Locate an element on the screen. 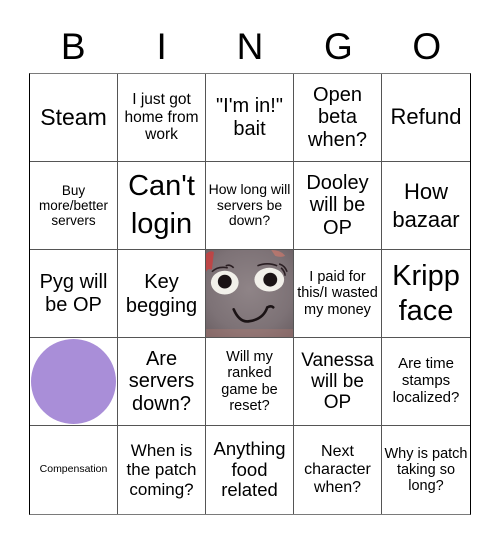  cell-text: Refund is located at coordinates (426, 117).